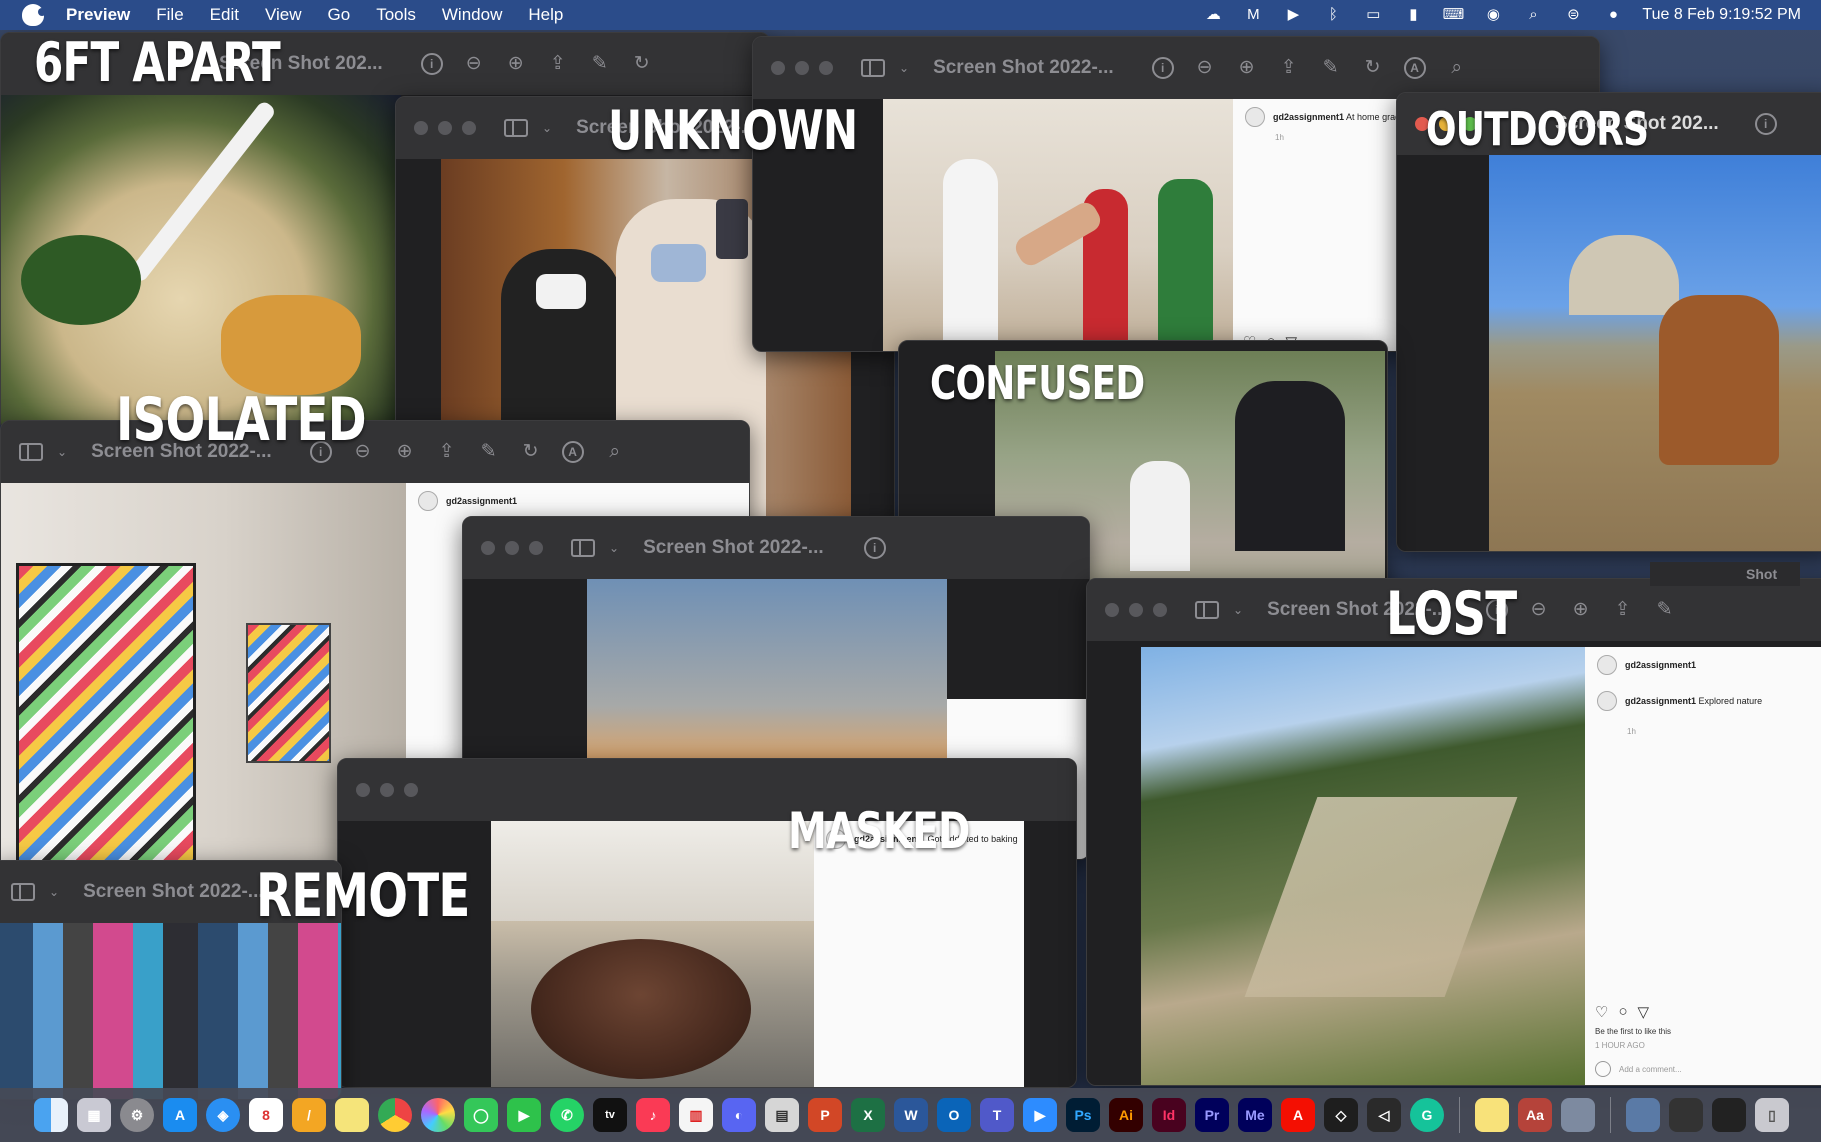  Describe the element at coordinates (137, 1115) in the screenshot. I see `system-preferences-icon: ⚙` at that location.